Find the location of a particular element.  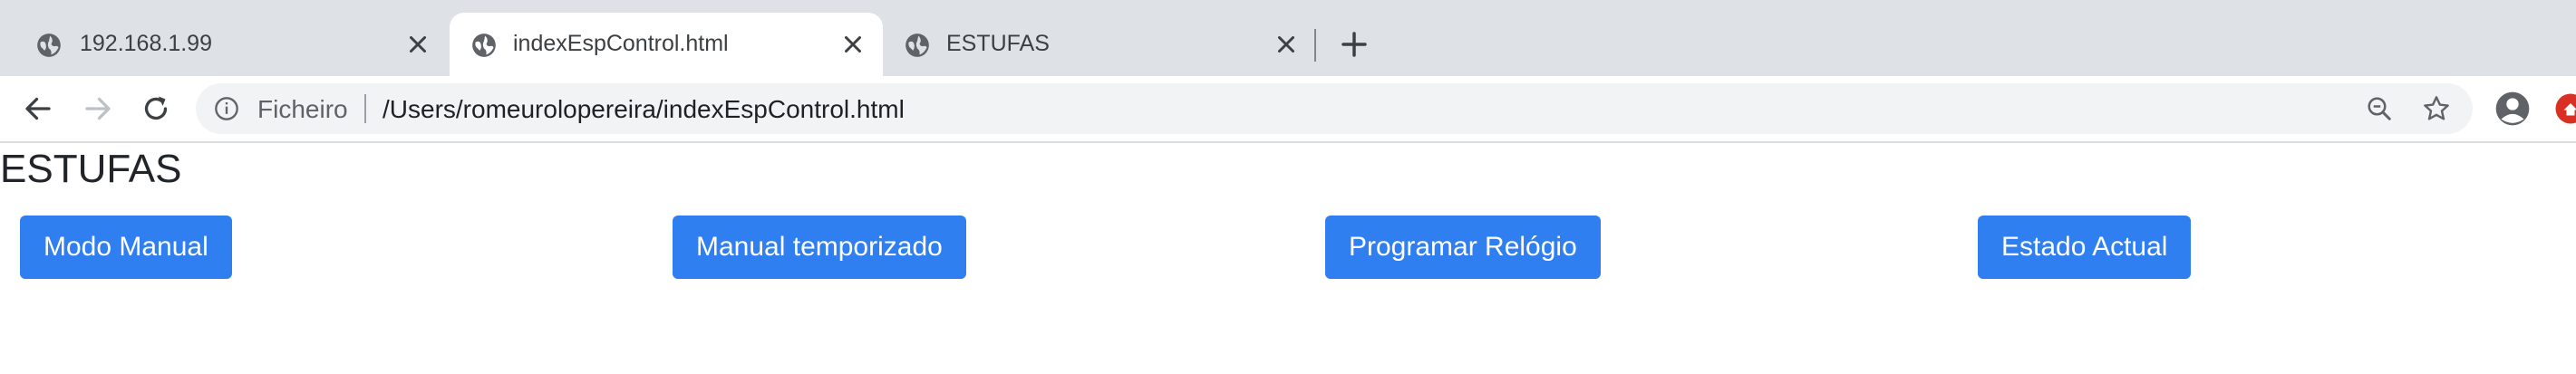

tab-index-esp-control: indexEspControl.html is located at coordinates (666, 44).